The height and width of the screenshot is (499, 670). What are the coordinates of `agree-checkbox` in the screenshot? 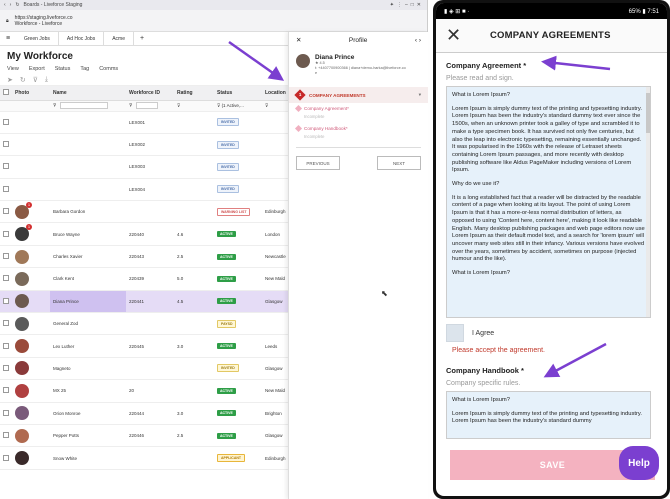 It's located at (455, 333).